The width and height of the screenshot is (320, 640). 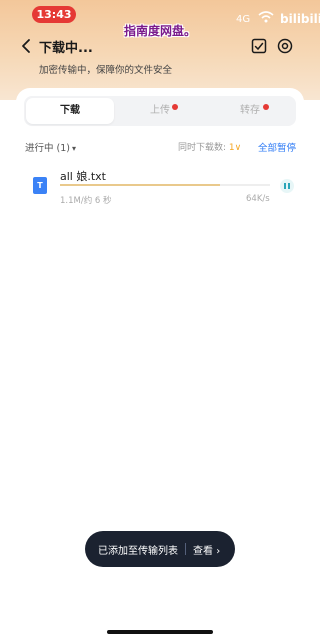 I want to click on header-subtitle: 加密传输中，保障你的文件安全, so click(x=106, y=70).